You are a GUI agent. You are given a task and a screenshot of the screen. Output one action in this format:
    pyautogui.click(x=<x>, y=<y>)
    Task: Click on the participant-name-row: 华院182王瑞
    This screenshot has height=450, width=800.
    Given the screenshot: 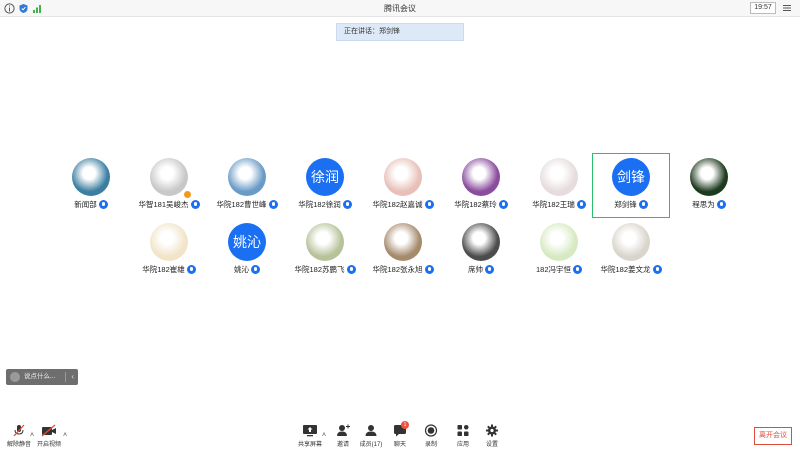 What is the action you would take?
    pyautogui.click(x=559, y=204)
    